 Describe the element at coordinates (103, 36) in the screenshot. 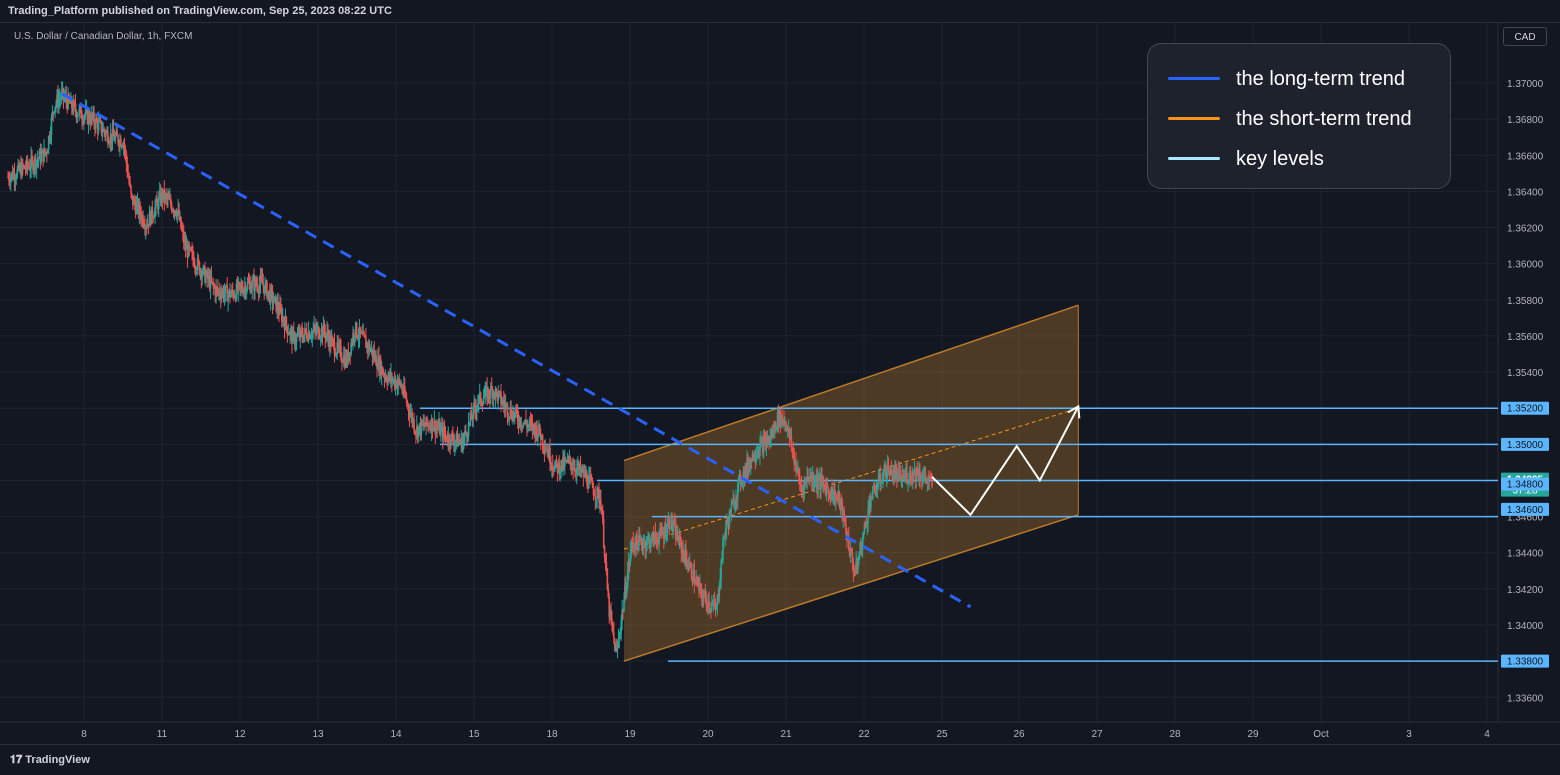

I see `symbol-title: U.S. Dollar / Canadian Dollar, 1h, FXCM` at that location.